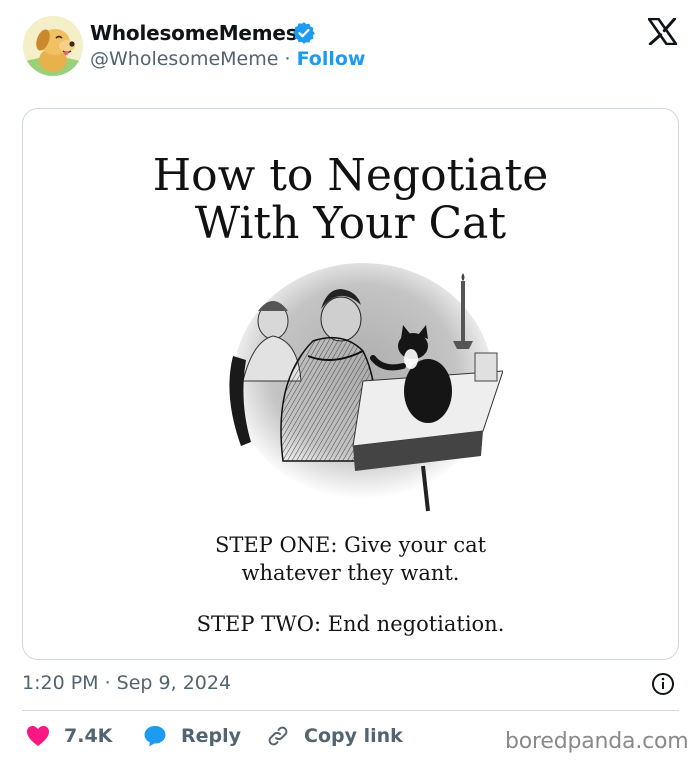 The height and width of the screenshot is (762, 700). I want to click on reply-label: Reply, so click(211, 736).